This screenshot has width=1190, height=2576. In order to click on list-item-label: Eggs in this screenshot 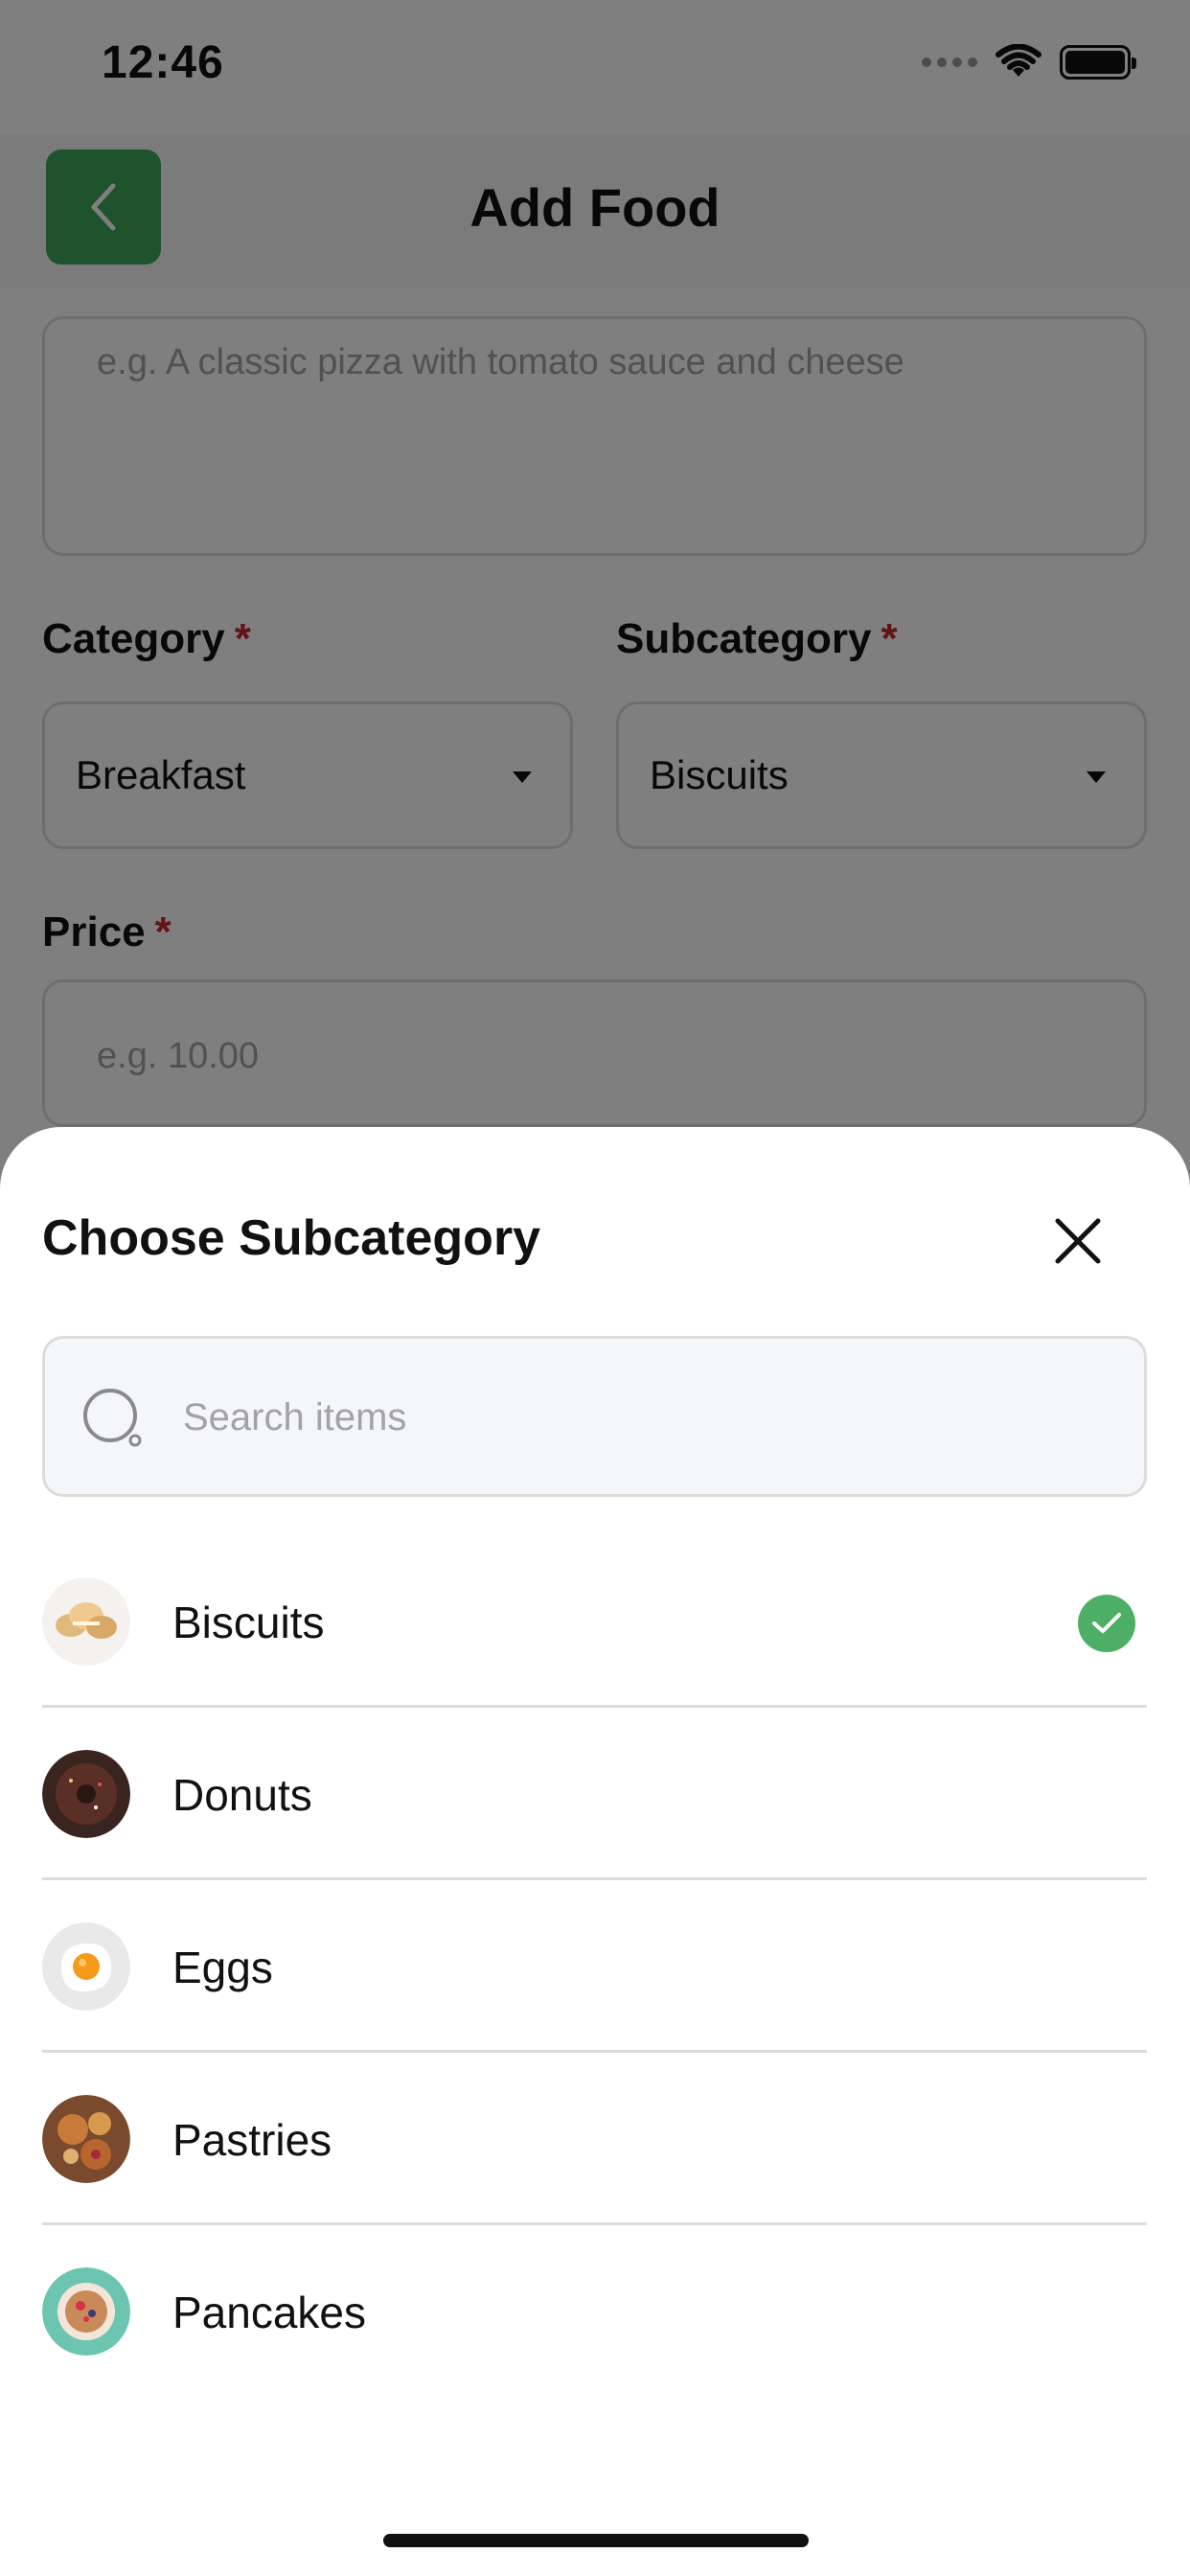, I will do `click(222, 1967)`.